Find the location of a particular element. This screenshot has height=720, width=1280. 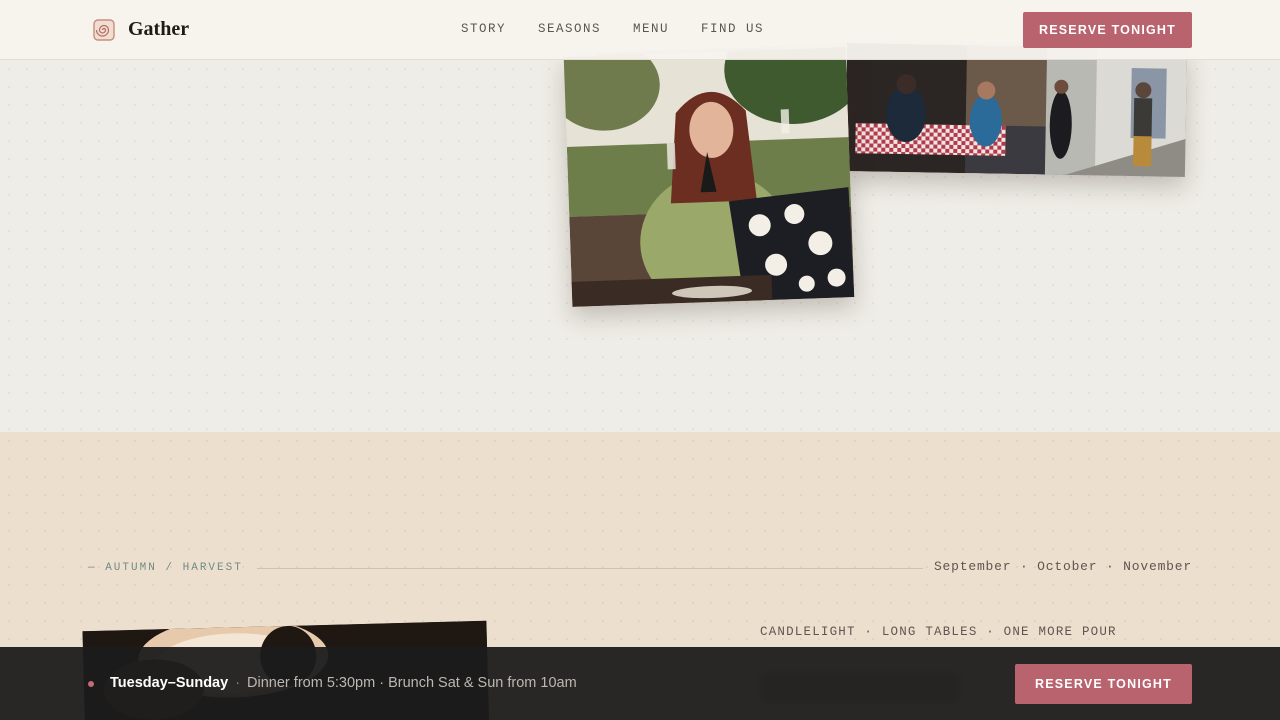

open-days: Tuesday–Sunday is located at coordinates (169, 683).